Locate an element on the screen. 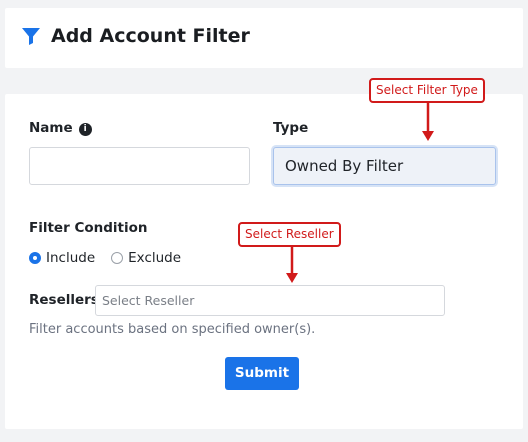 The image size is (528, 442). filter-icon is located at coordinates (31, 36).